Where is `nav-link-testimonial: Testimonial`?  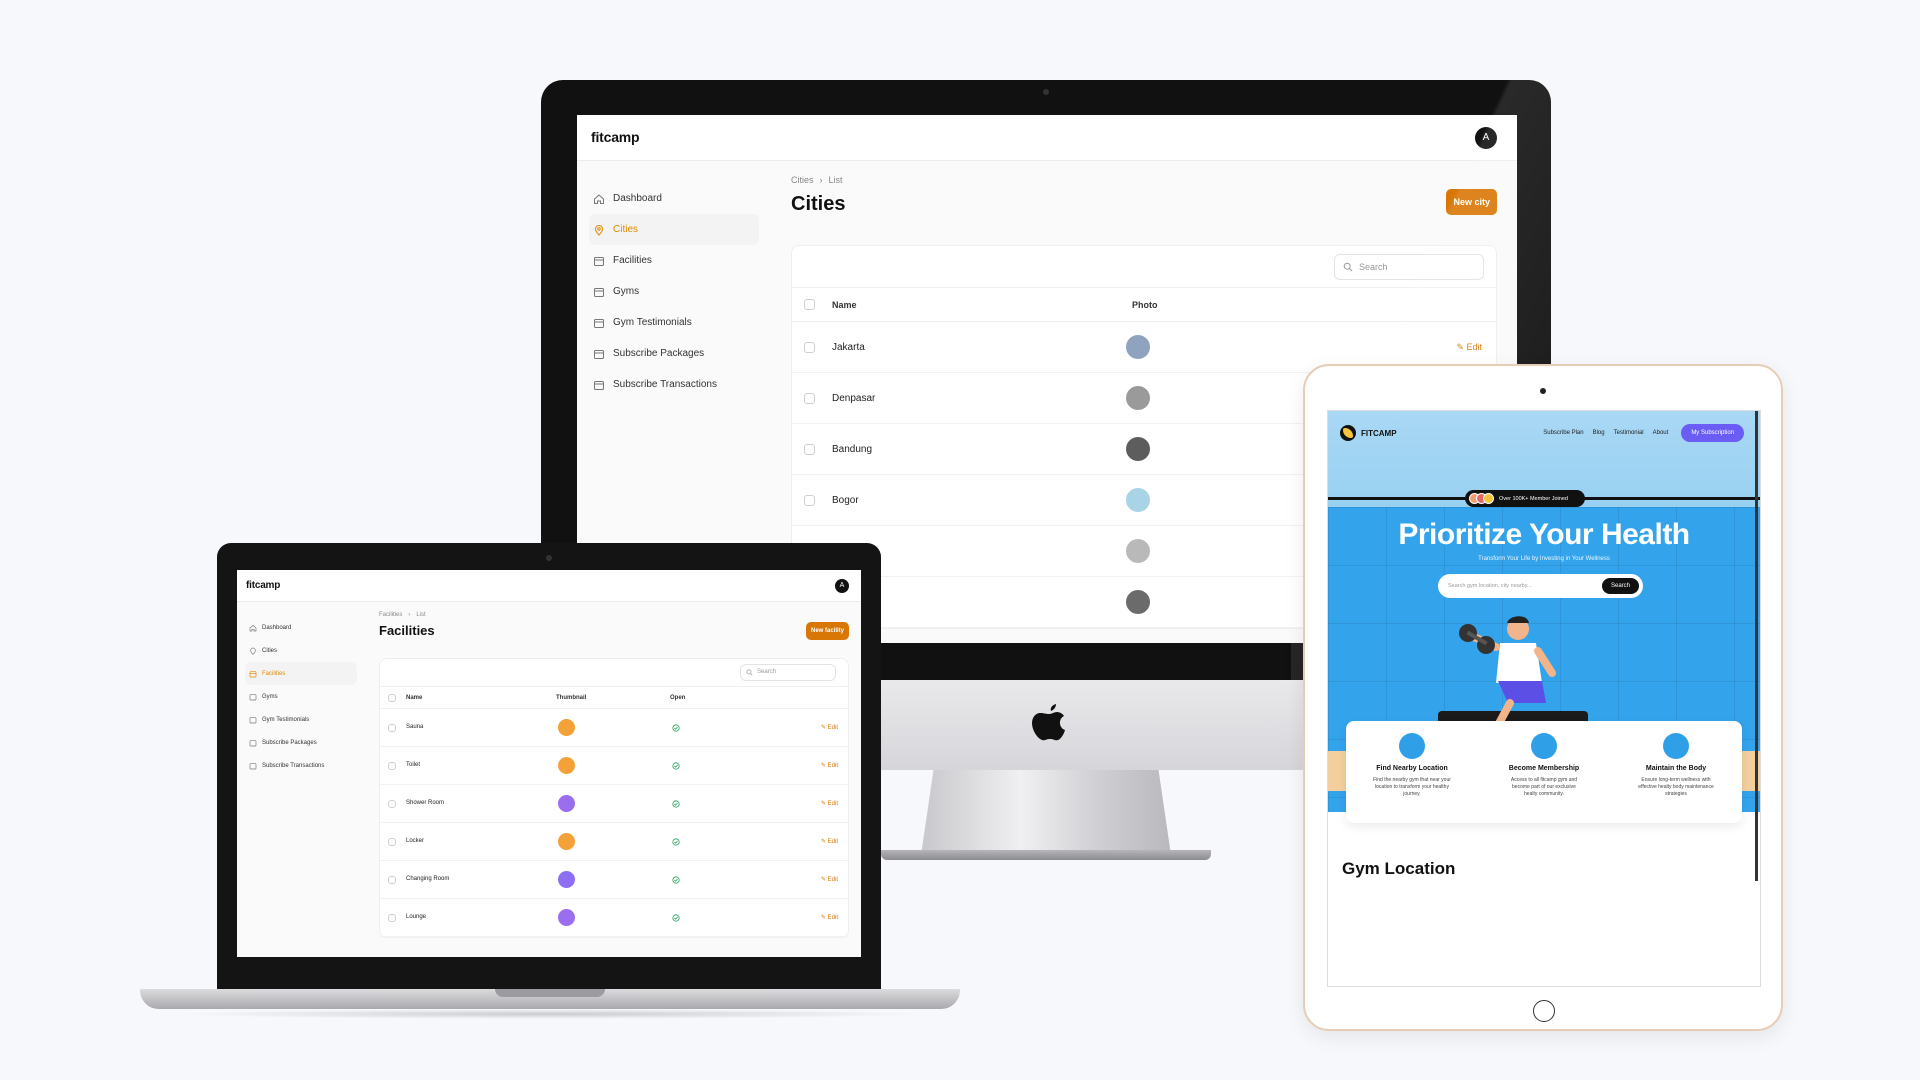
nav-link-testimonial: Testimonial is located at coordinates (1629, 433).